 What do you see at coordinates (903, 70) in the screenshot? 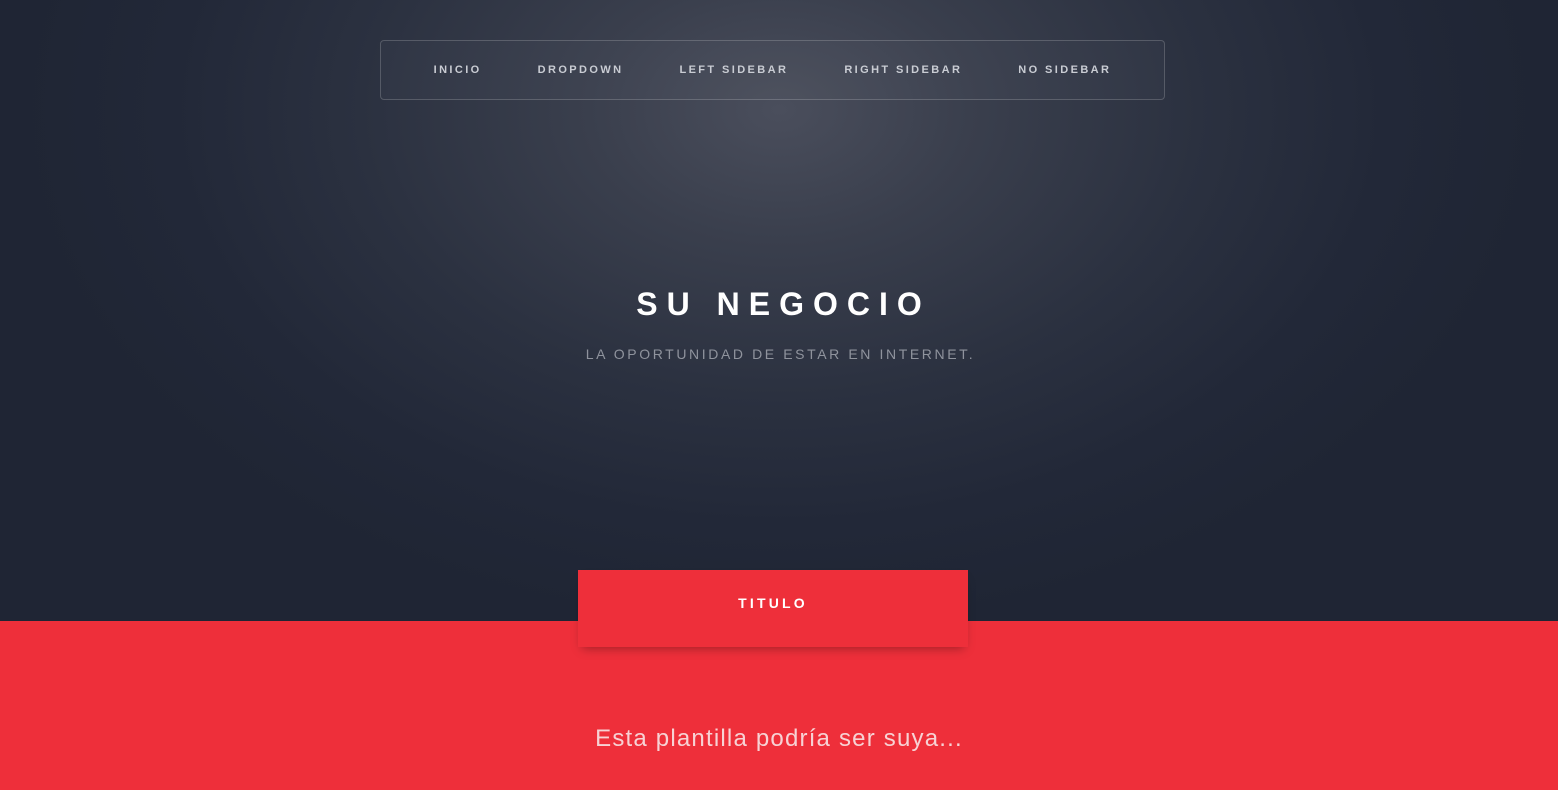
I see `nav-item-right-sidebar: RIGHT SIDEBAR` at bounding box center [903, 70].